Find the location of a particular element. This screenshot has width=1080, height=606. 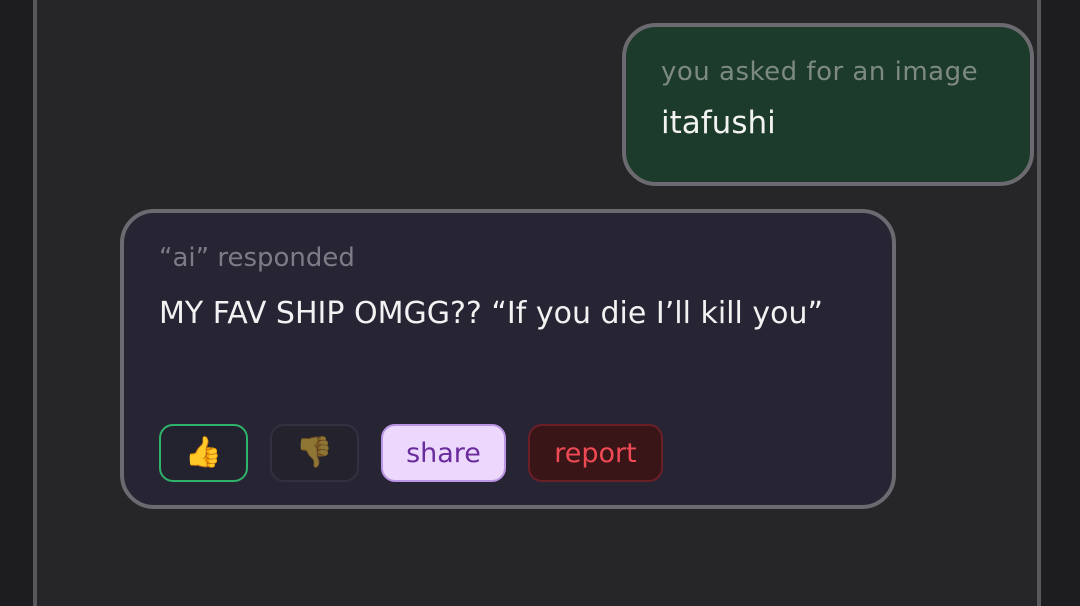

share-button: share is located at coordinates (443, 453).